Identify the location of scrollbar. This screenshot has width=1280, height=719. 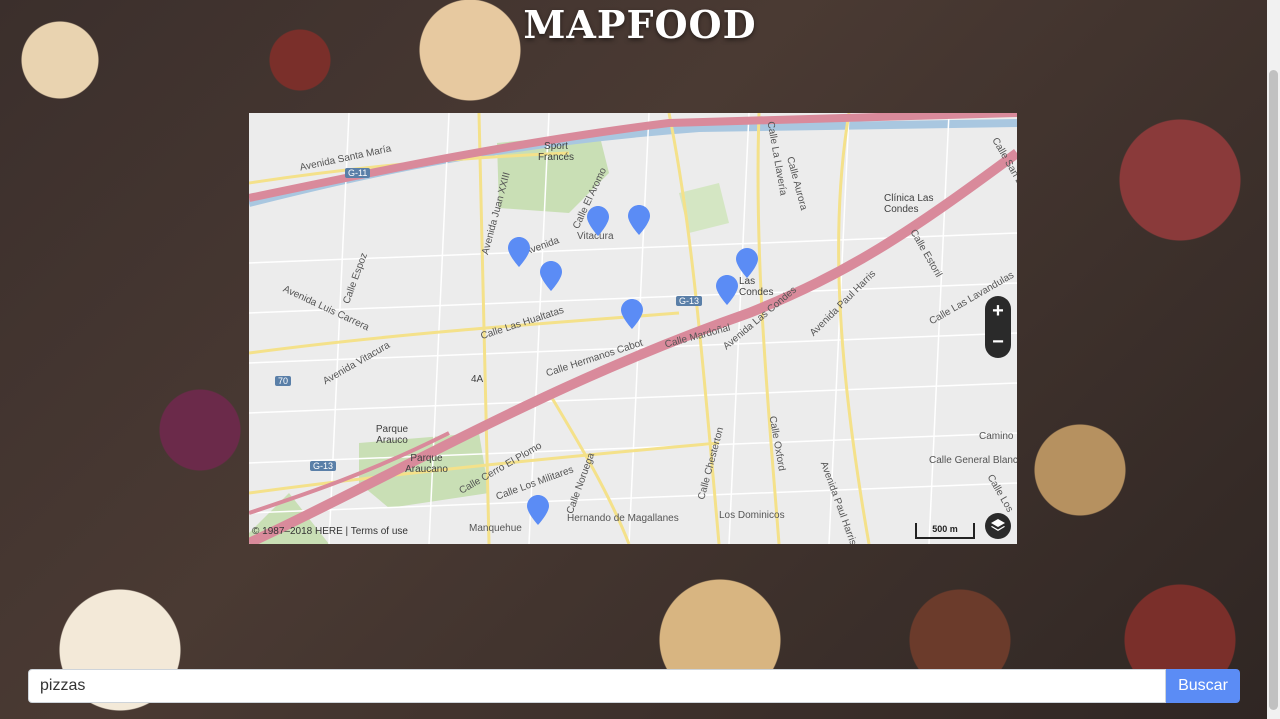
(1273, 359).